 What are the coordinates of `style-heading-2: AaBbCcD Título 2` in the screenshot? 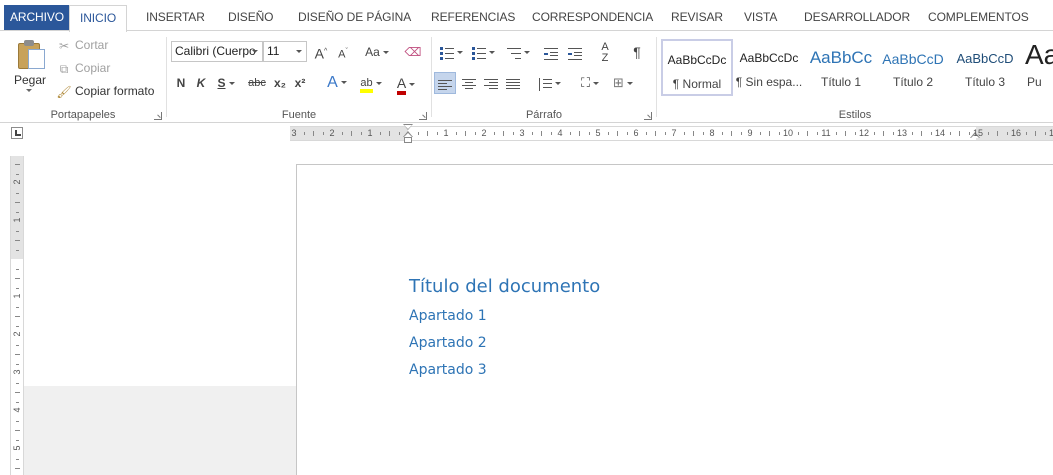 It's located at (913, 67).